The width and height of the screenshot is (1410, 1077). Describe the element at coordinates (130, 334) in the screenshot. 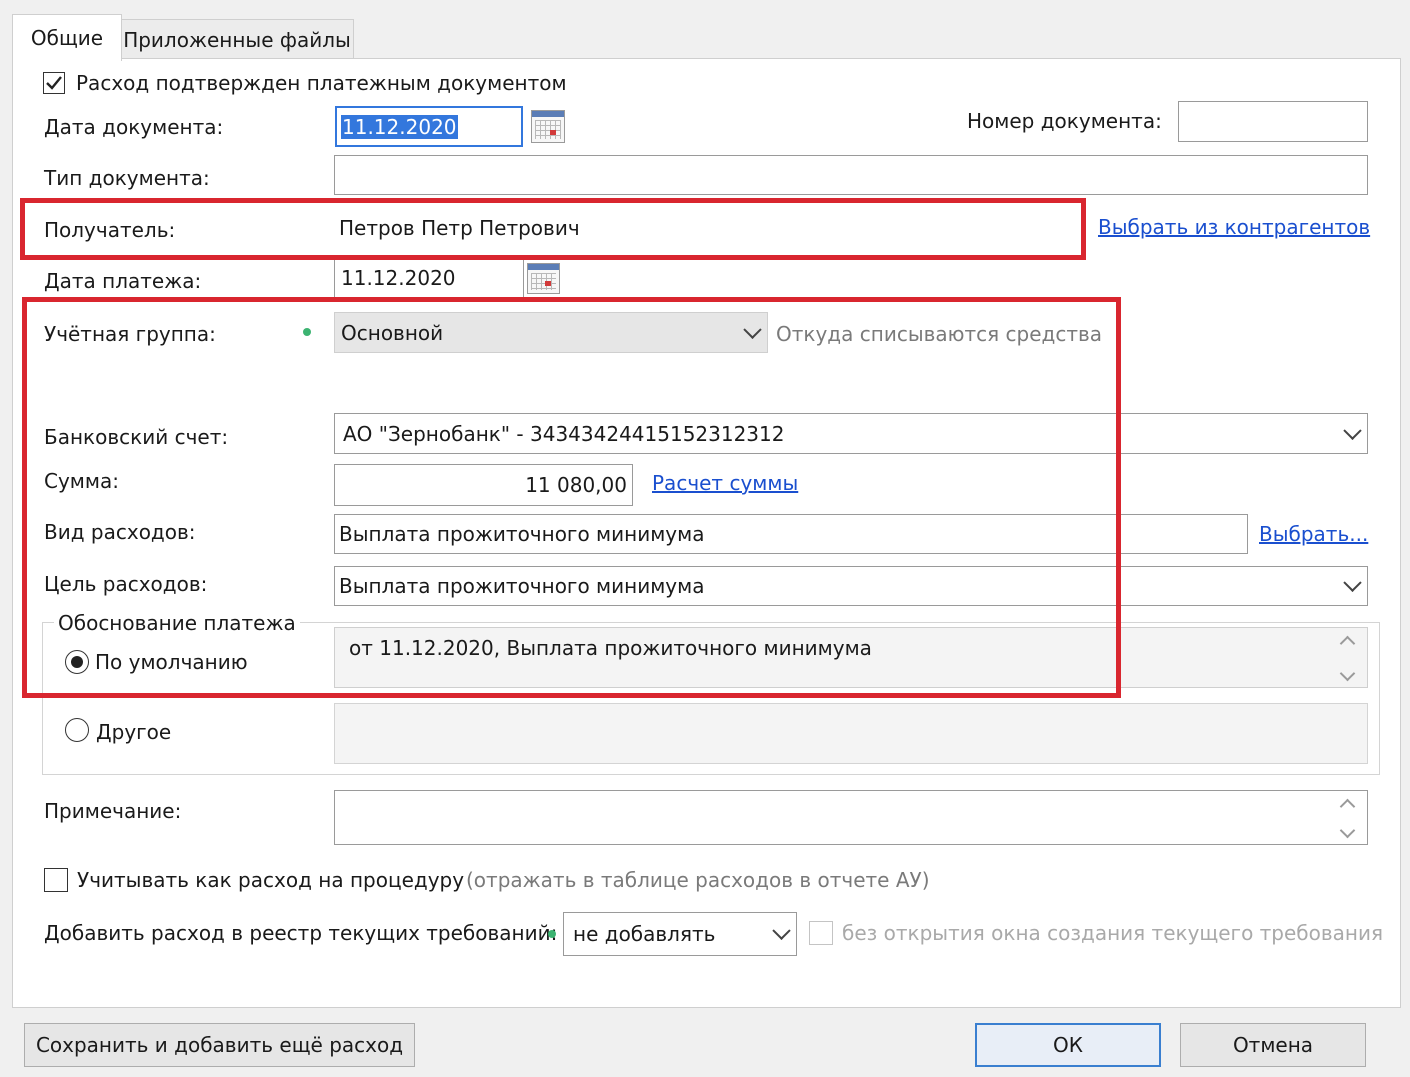

I see `acc-group-label: Учётная группа:` at that location.